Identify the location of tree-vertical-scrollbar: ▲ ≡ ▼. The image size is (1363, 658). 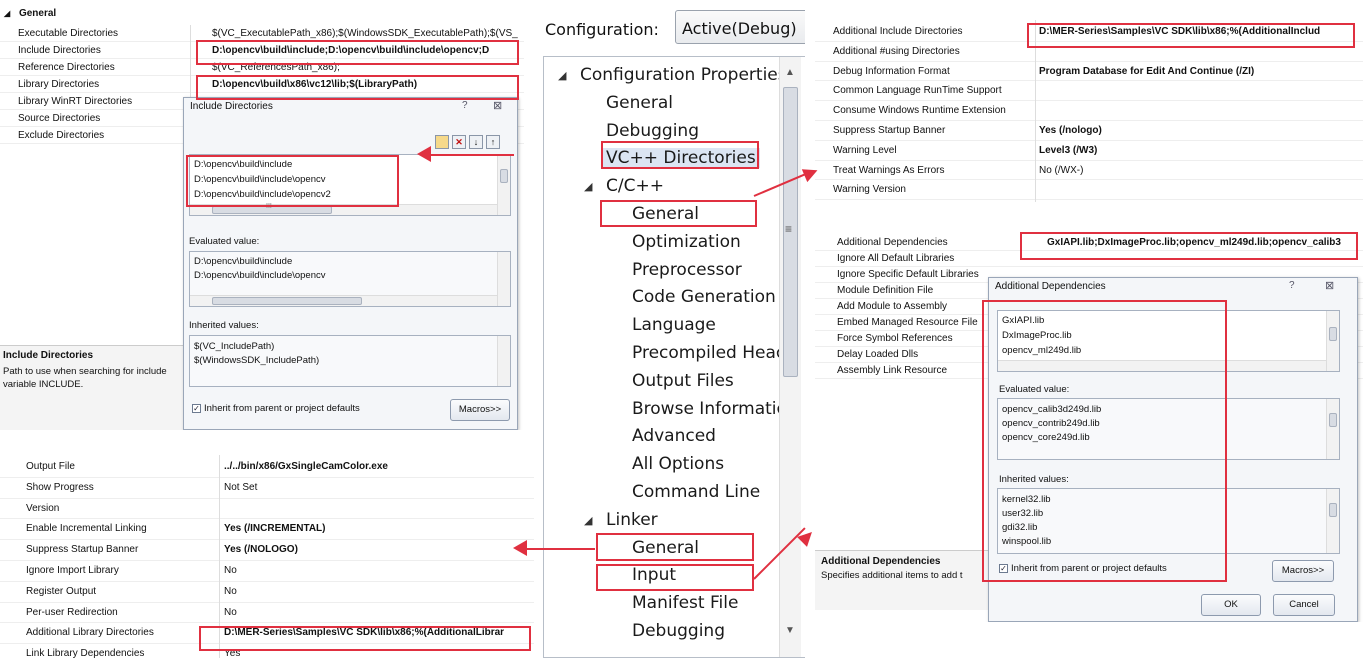
(790, 357).